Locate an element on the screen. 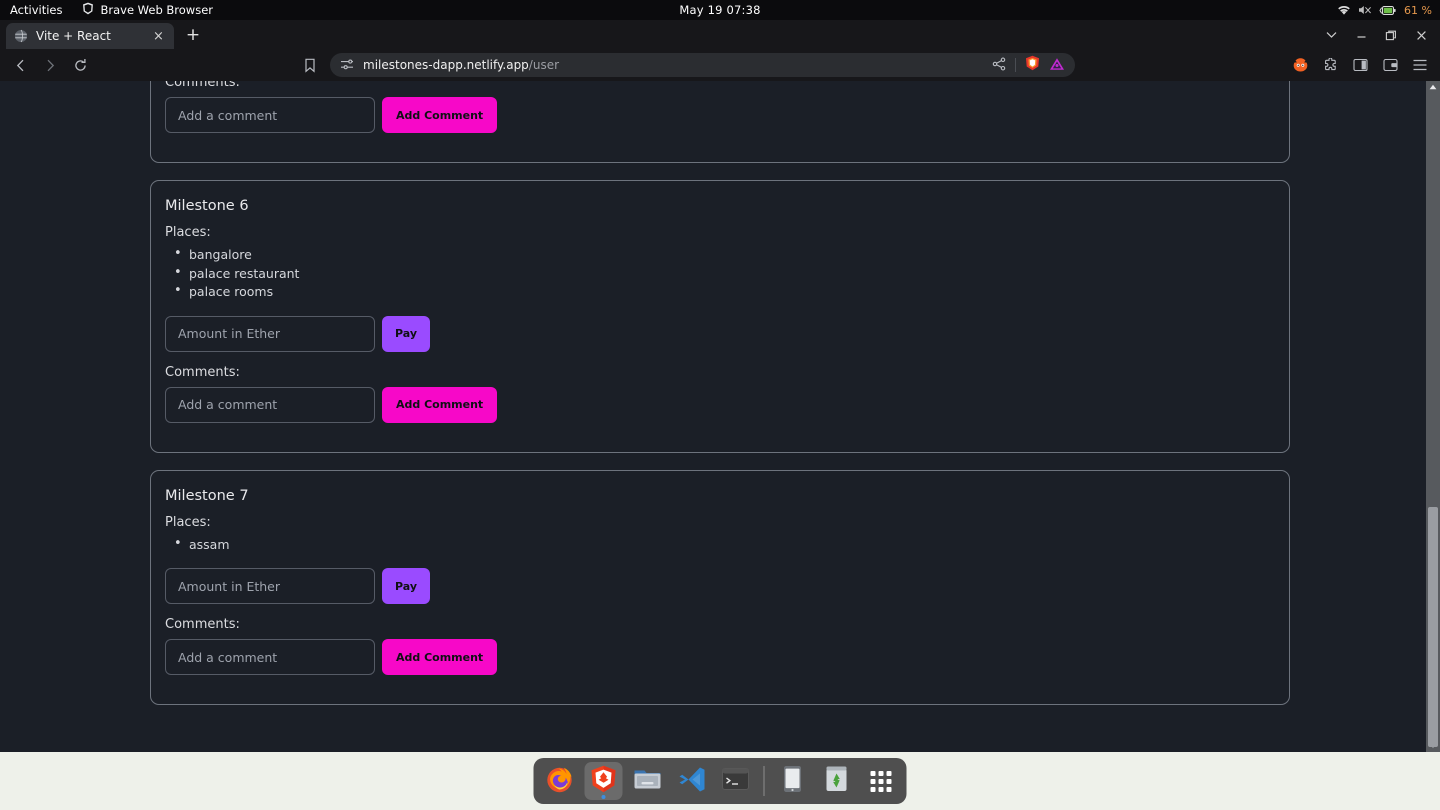  dock-item-firefox is located at coordinates (560, 781).